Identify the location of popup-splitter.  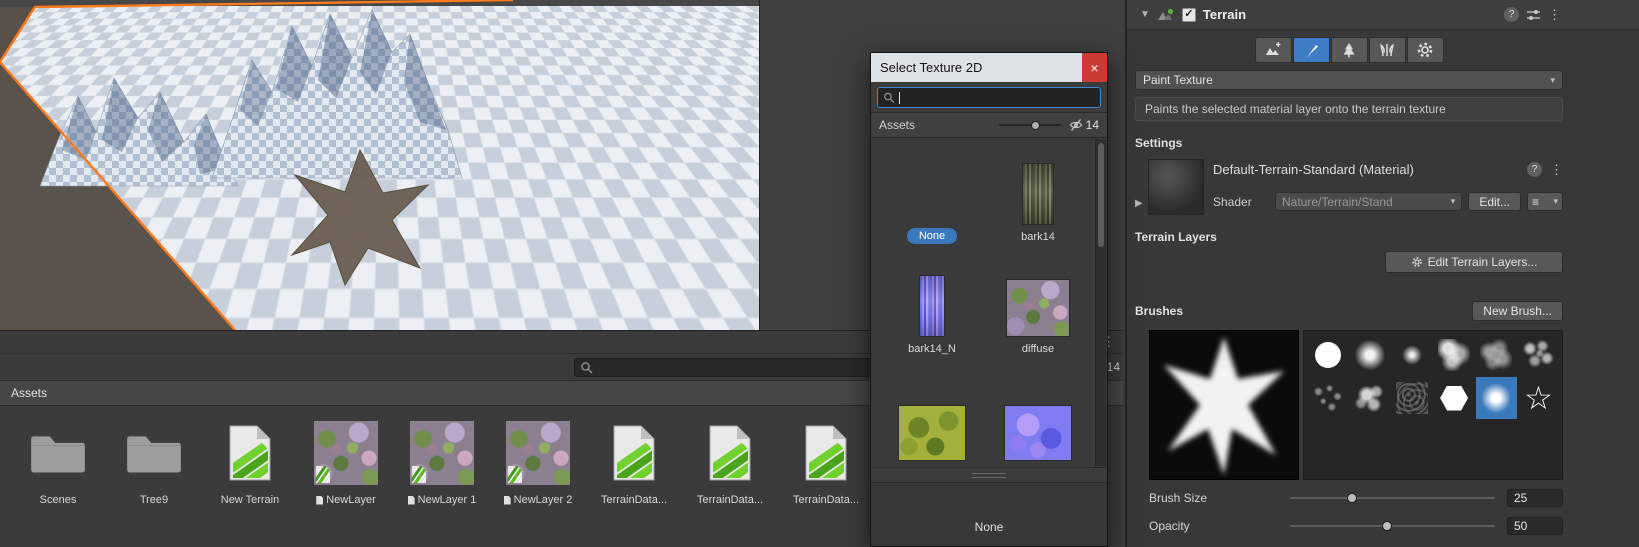
(989, 474).